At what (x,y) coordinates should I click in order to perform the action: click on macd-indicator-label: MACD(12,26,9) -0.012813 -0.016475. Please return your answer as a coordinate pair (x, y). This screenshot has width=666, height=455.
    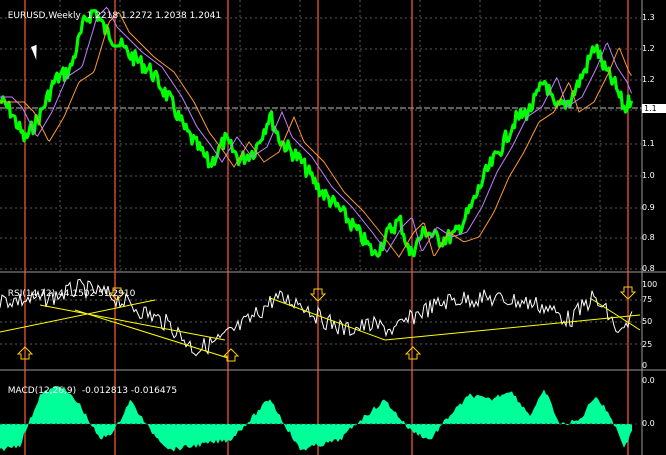
    Looking at the image, I should click on (92, 391).